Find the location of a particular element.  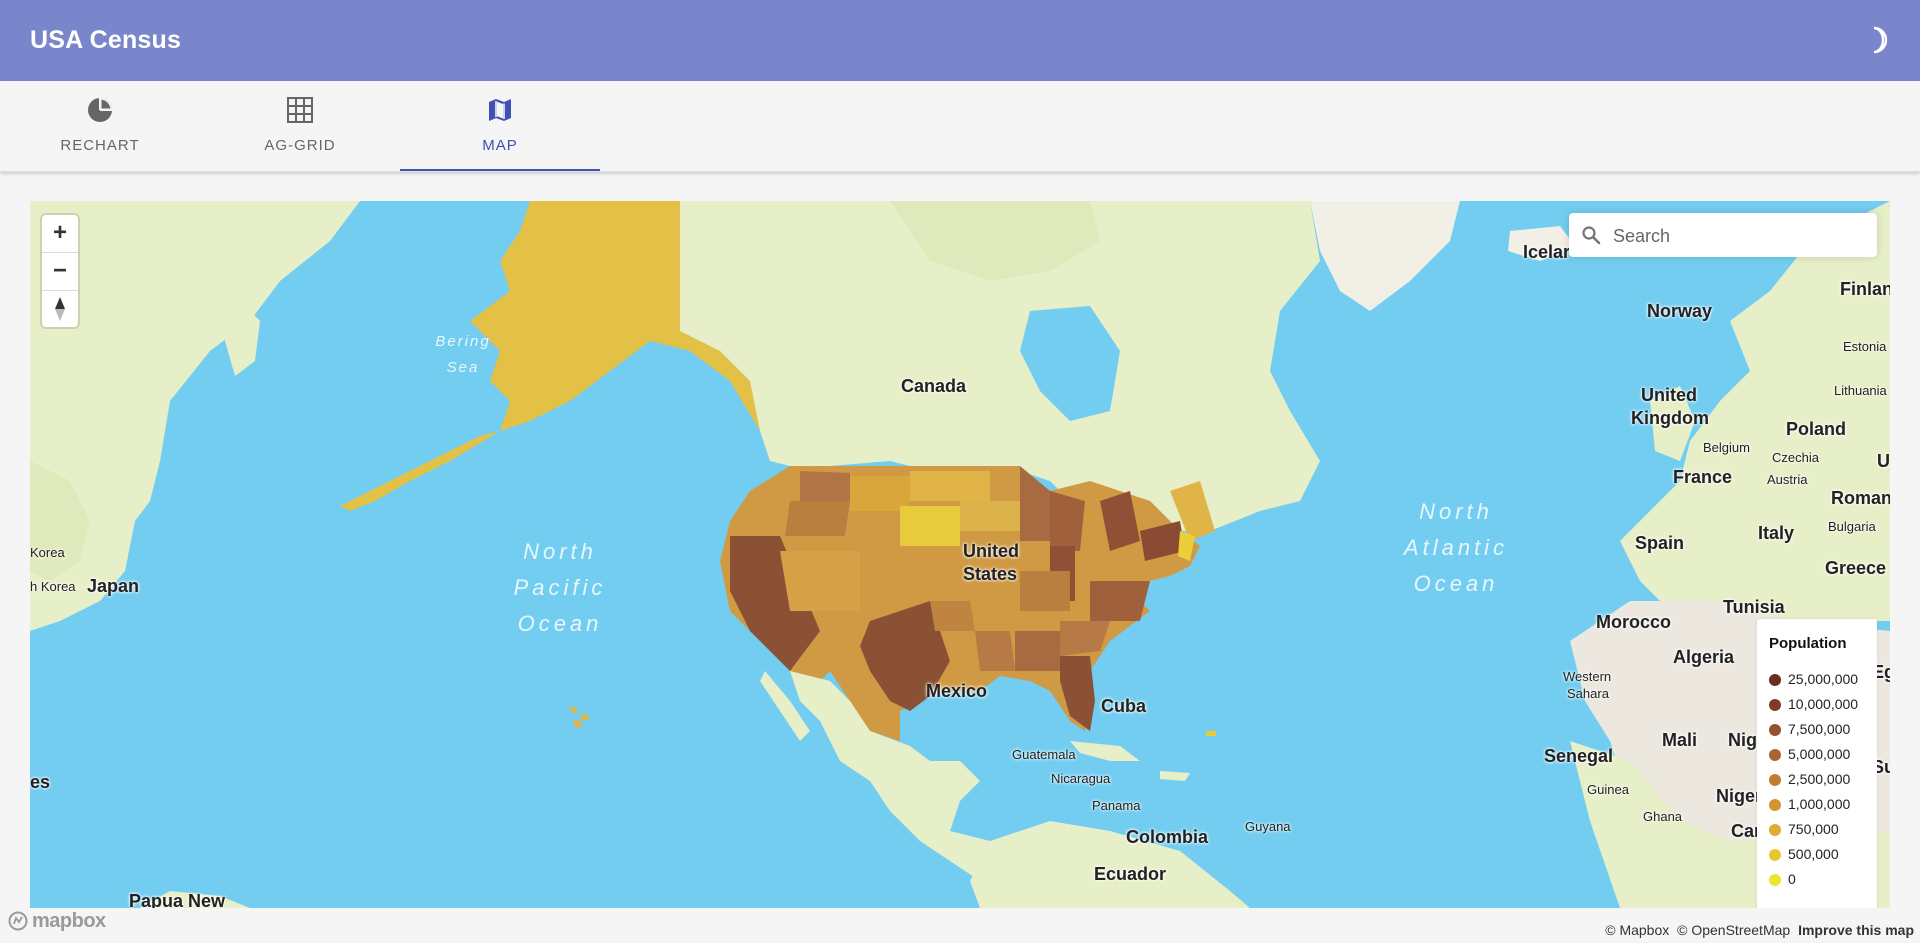

compass-icon is located at coordinates (60, 309).